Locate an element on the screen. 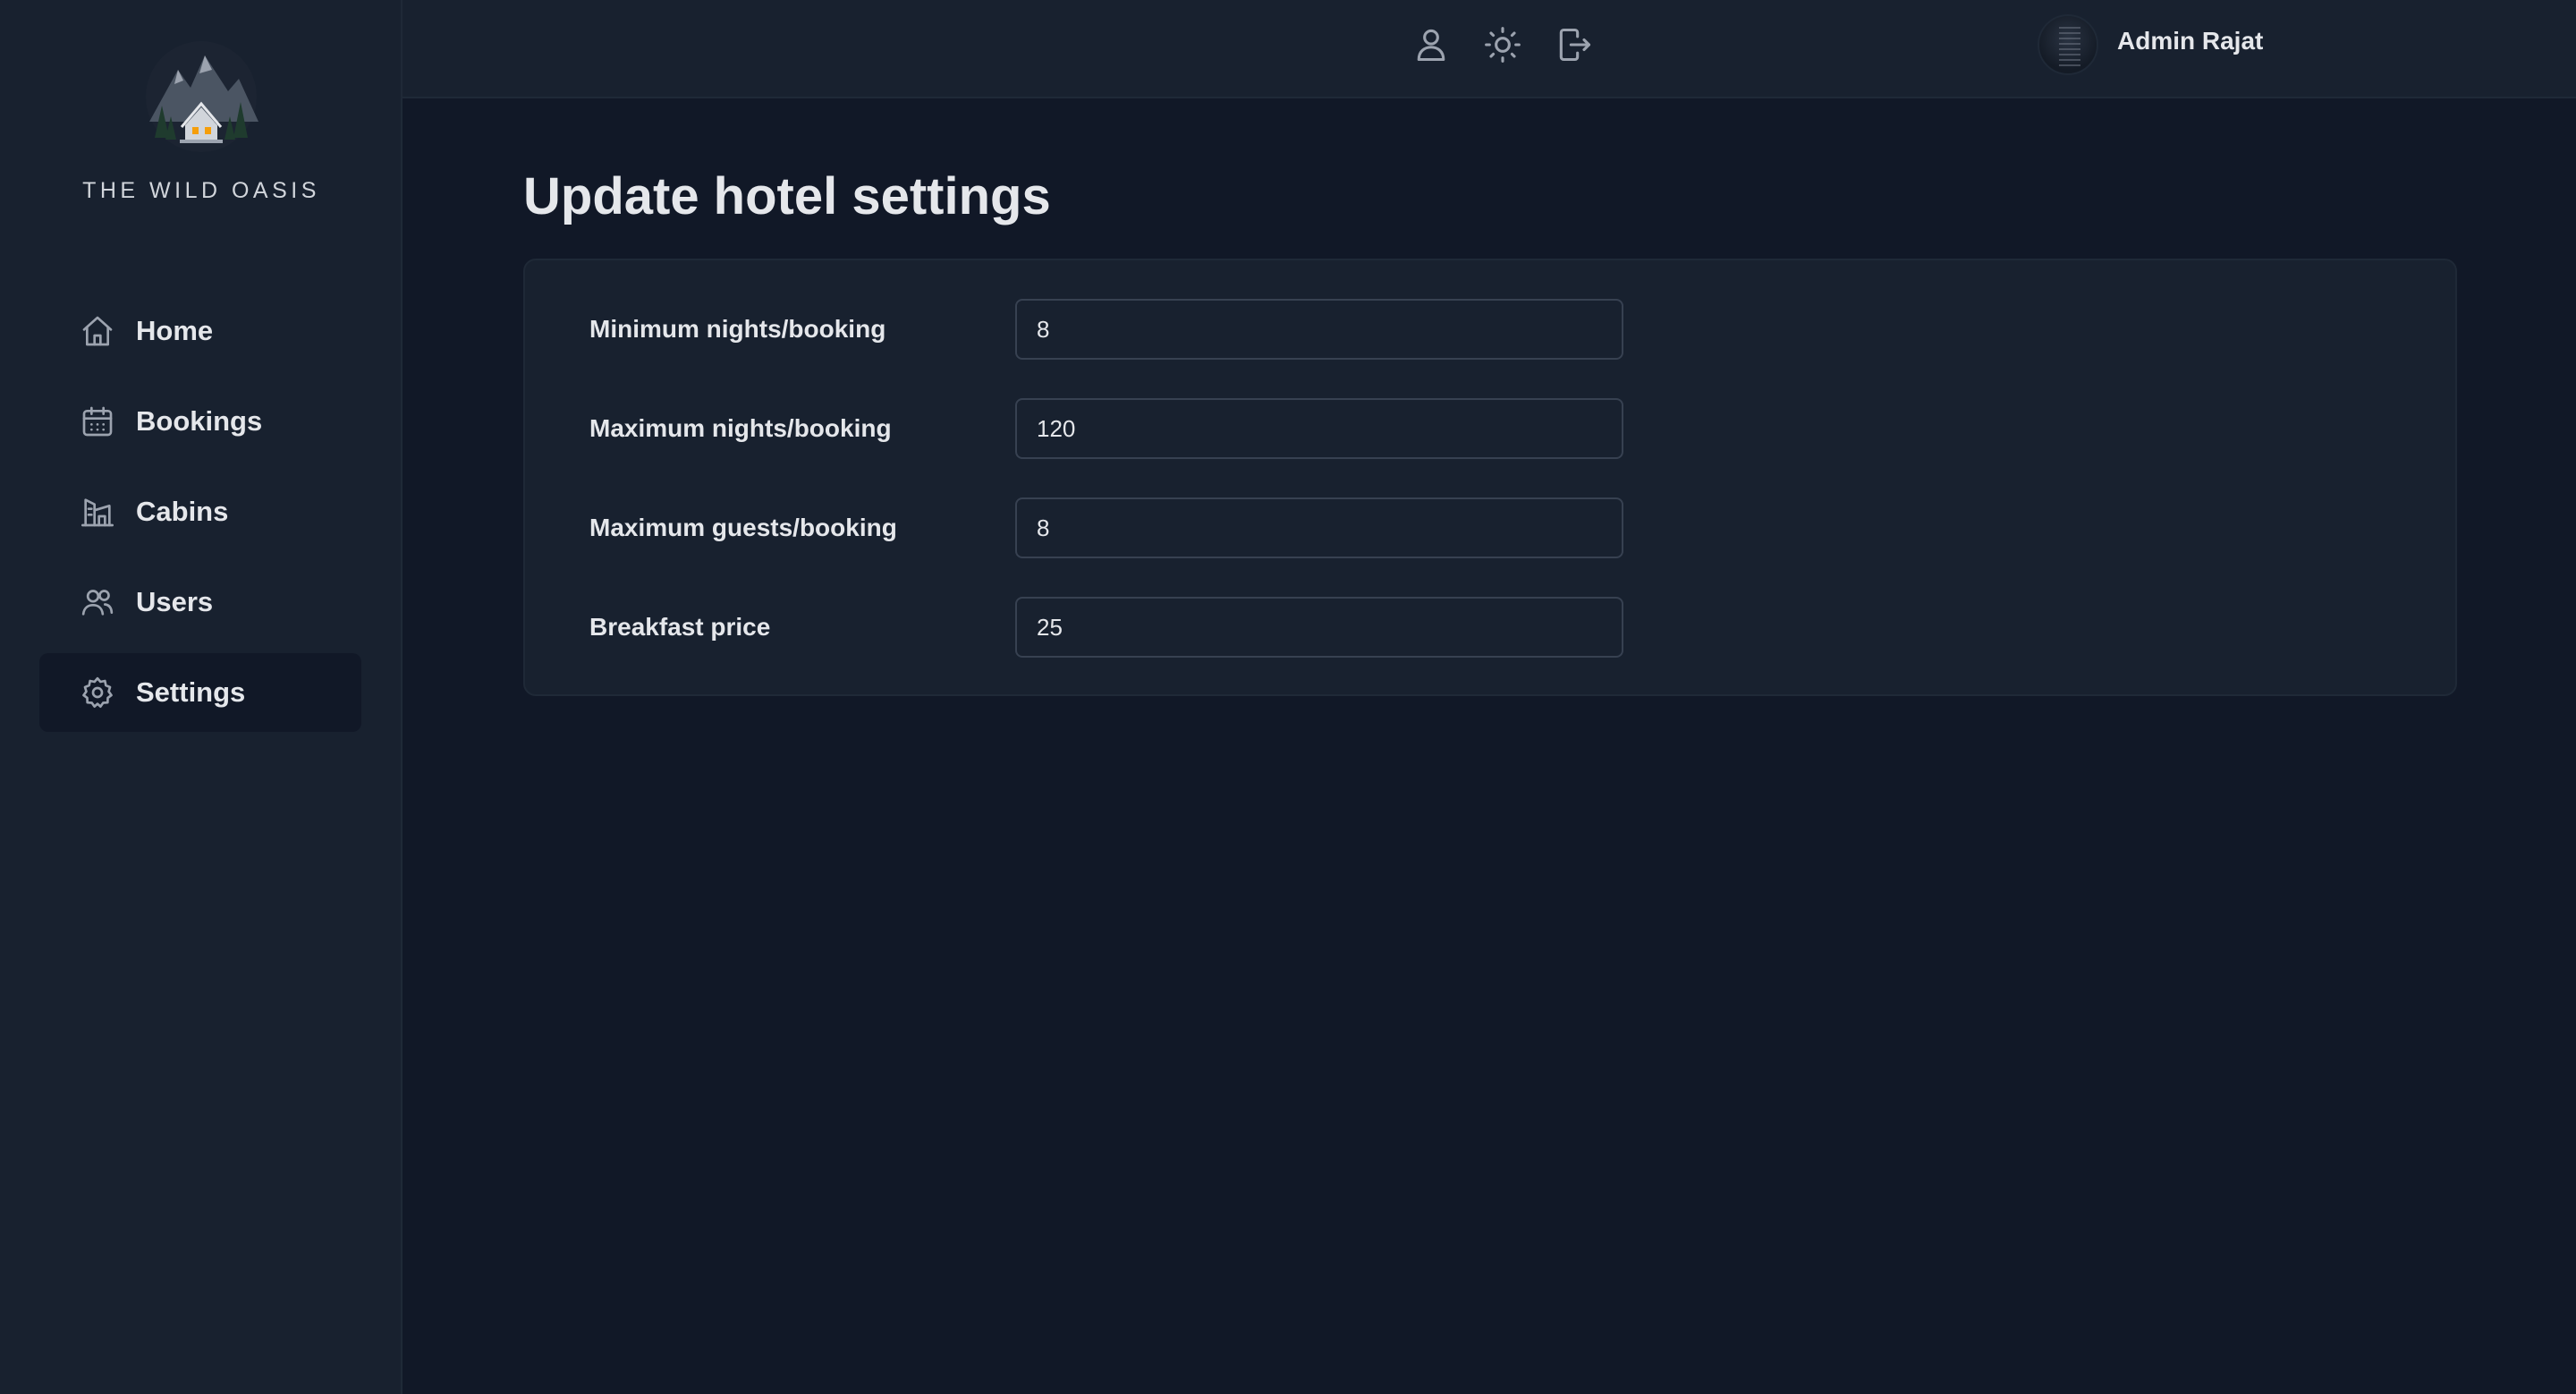  form-row-min-nights: Minimum nights/booking is located at coordinates (1490, 330).